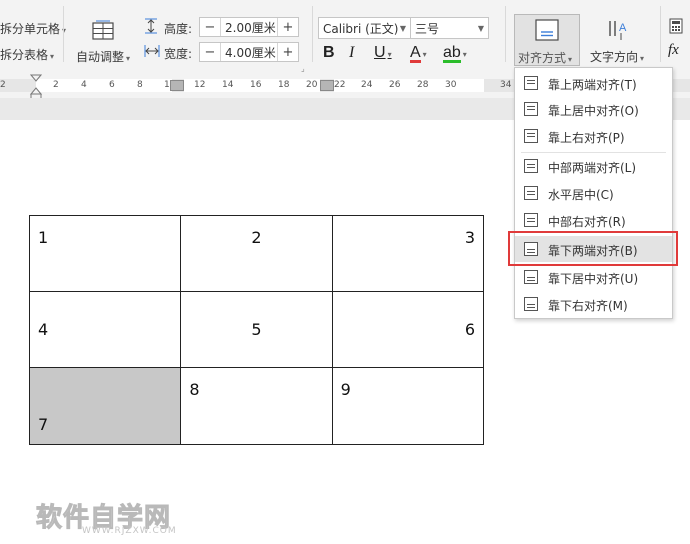 This screenshot has width=690, height=544. Describe the element at coordinates (531, 277) in the screenshot. I see `align-bottom-center-icon` at that location.